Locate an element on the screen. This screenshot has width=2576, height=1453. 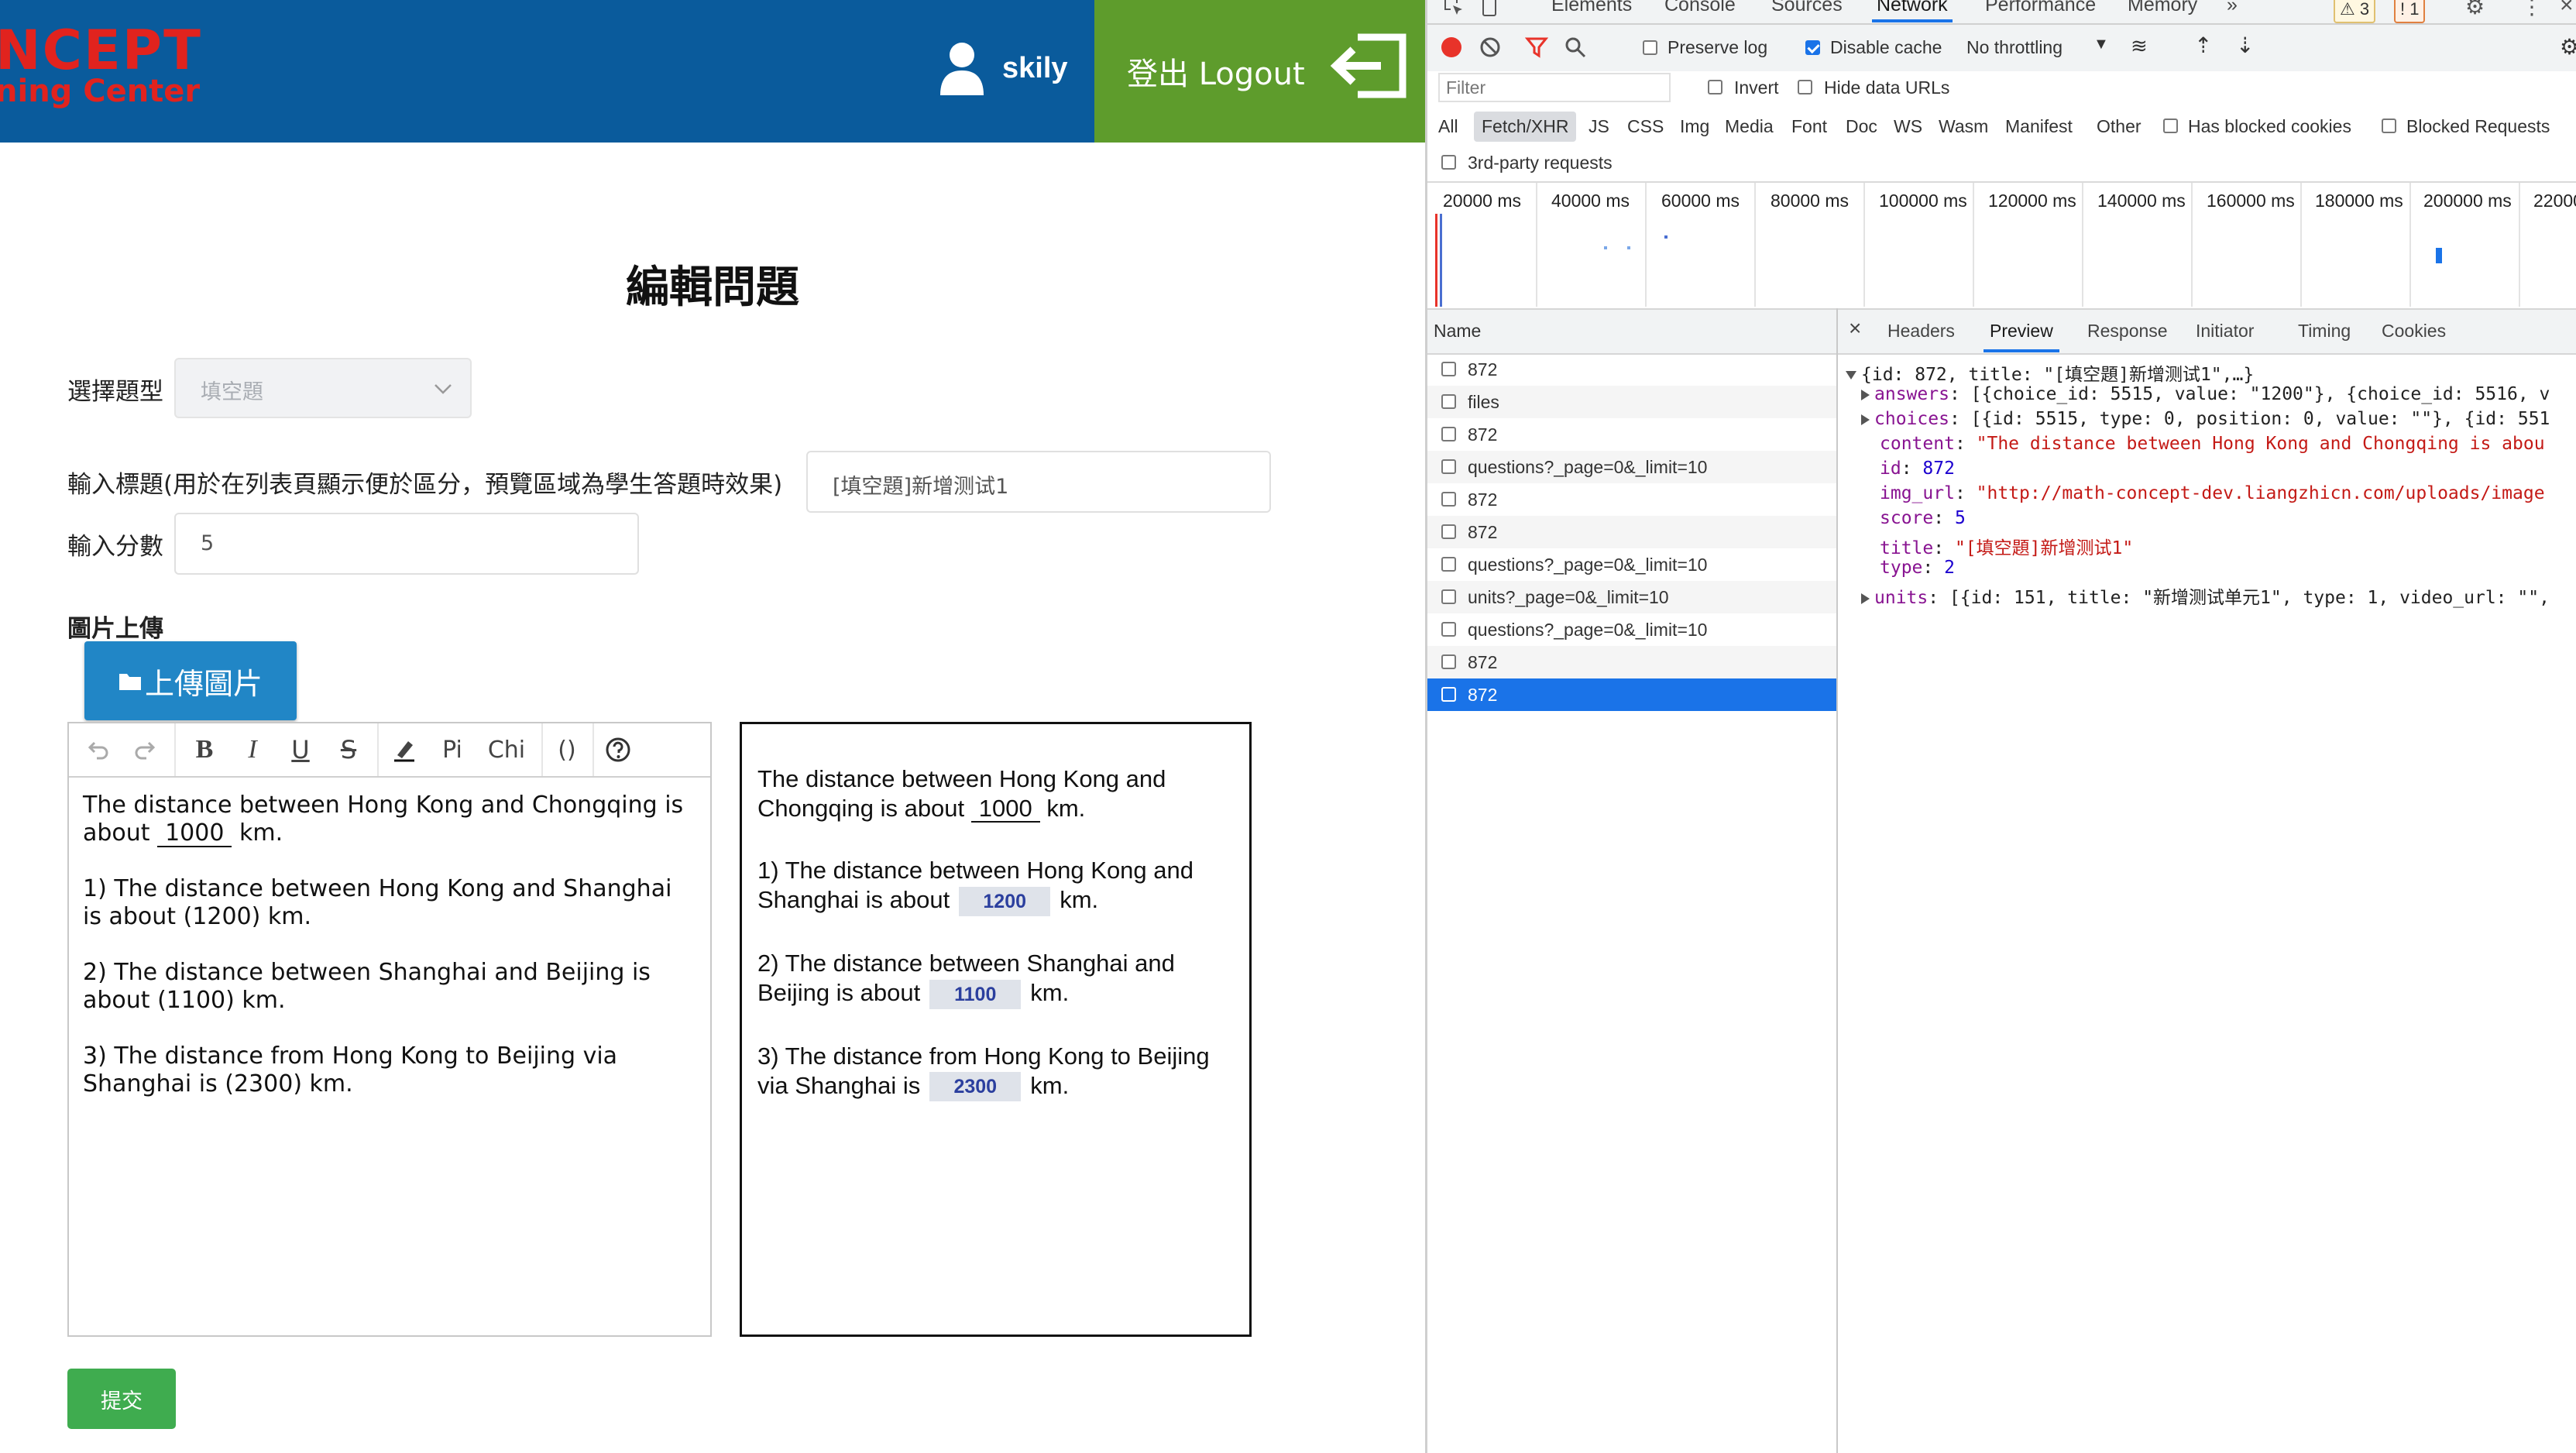
blocked-cookies-checkbox is located at coordinates (2170, 126).